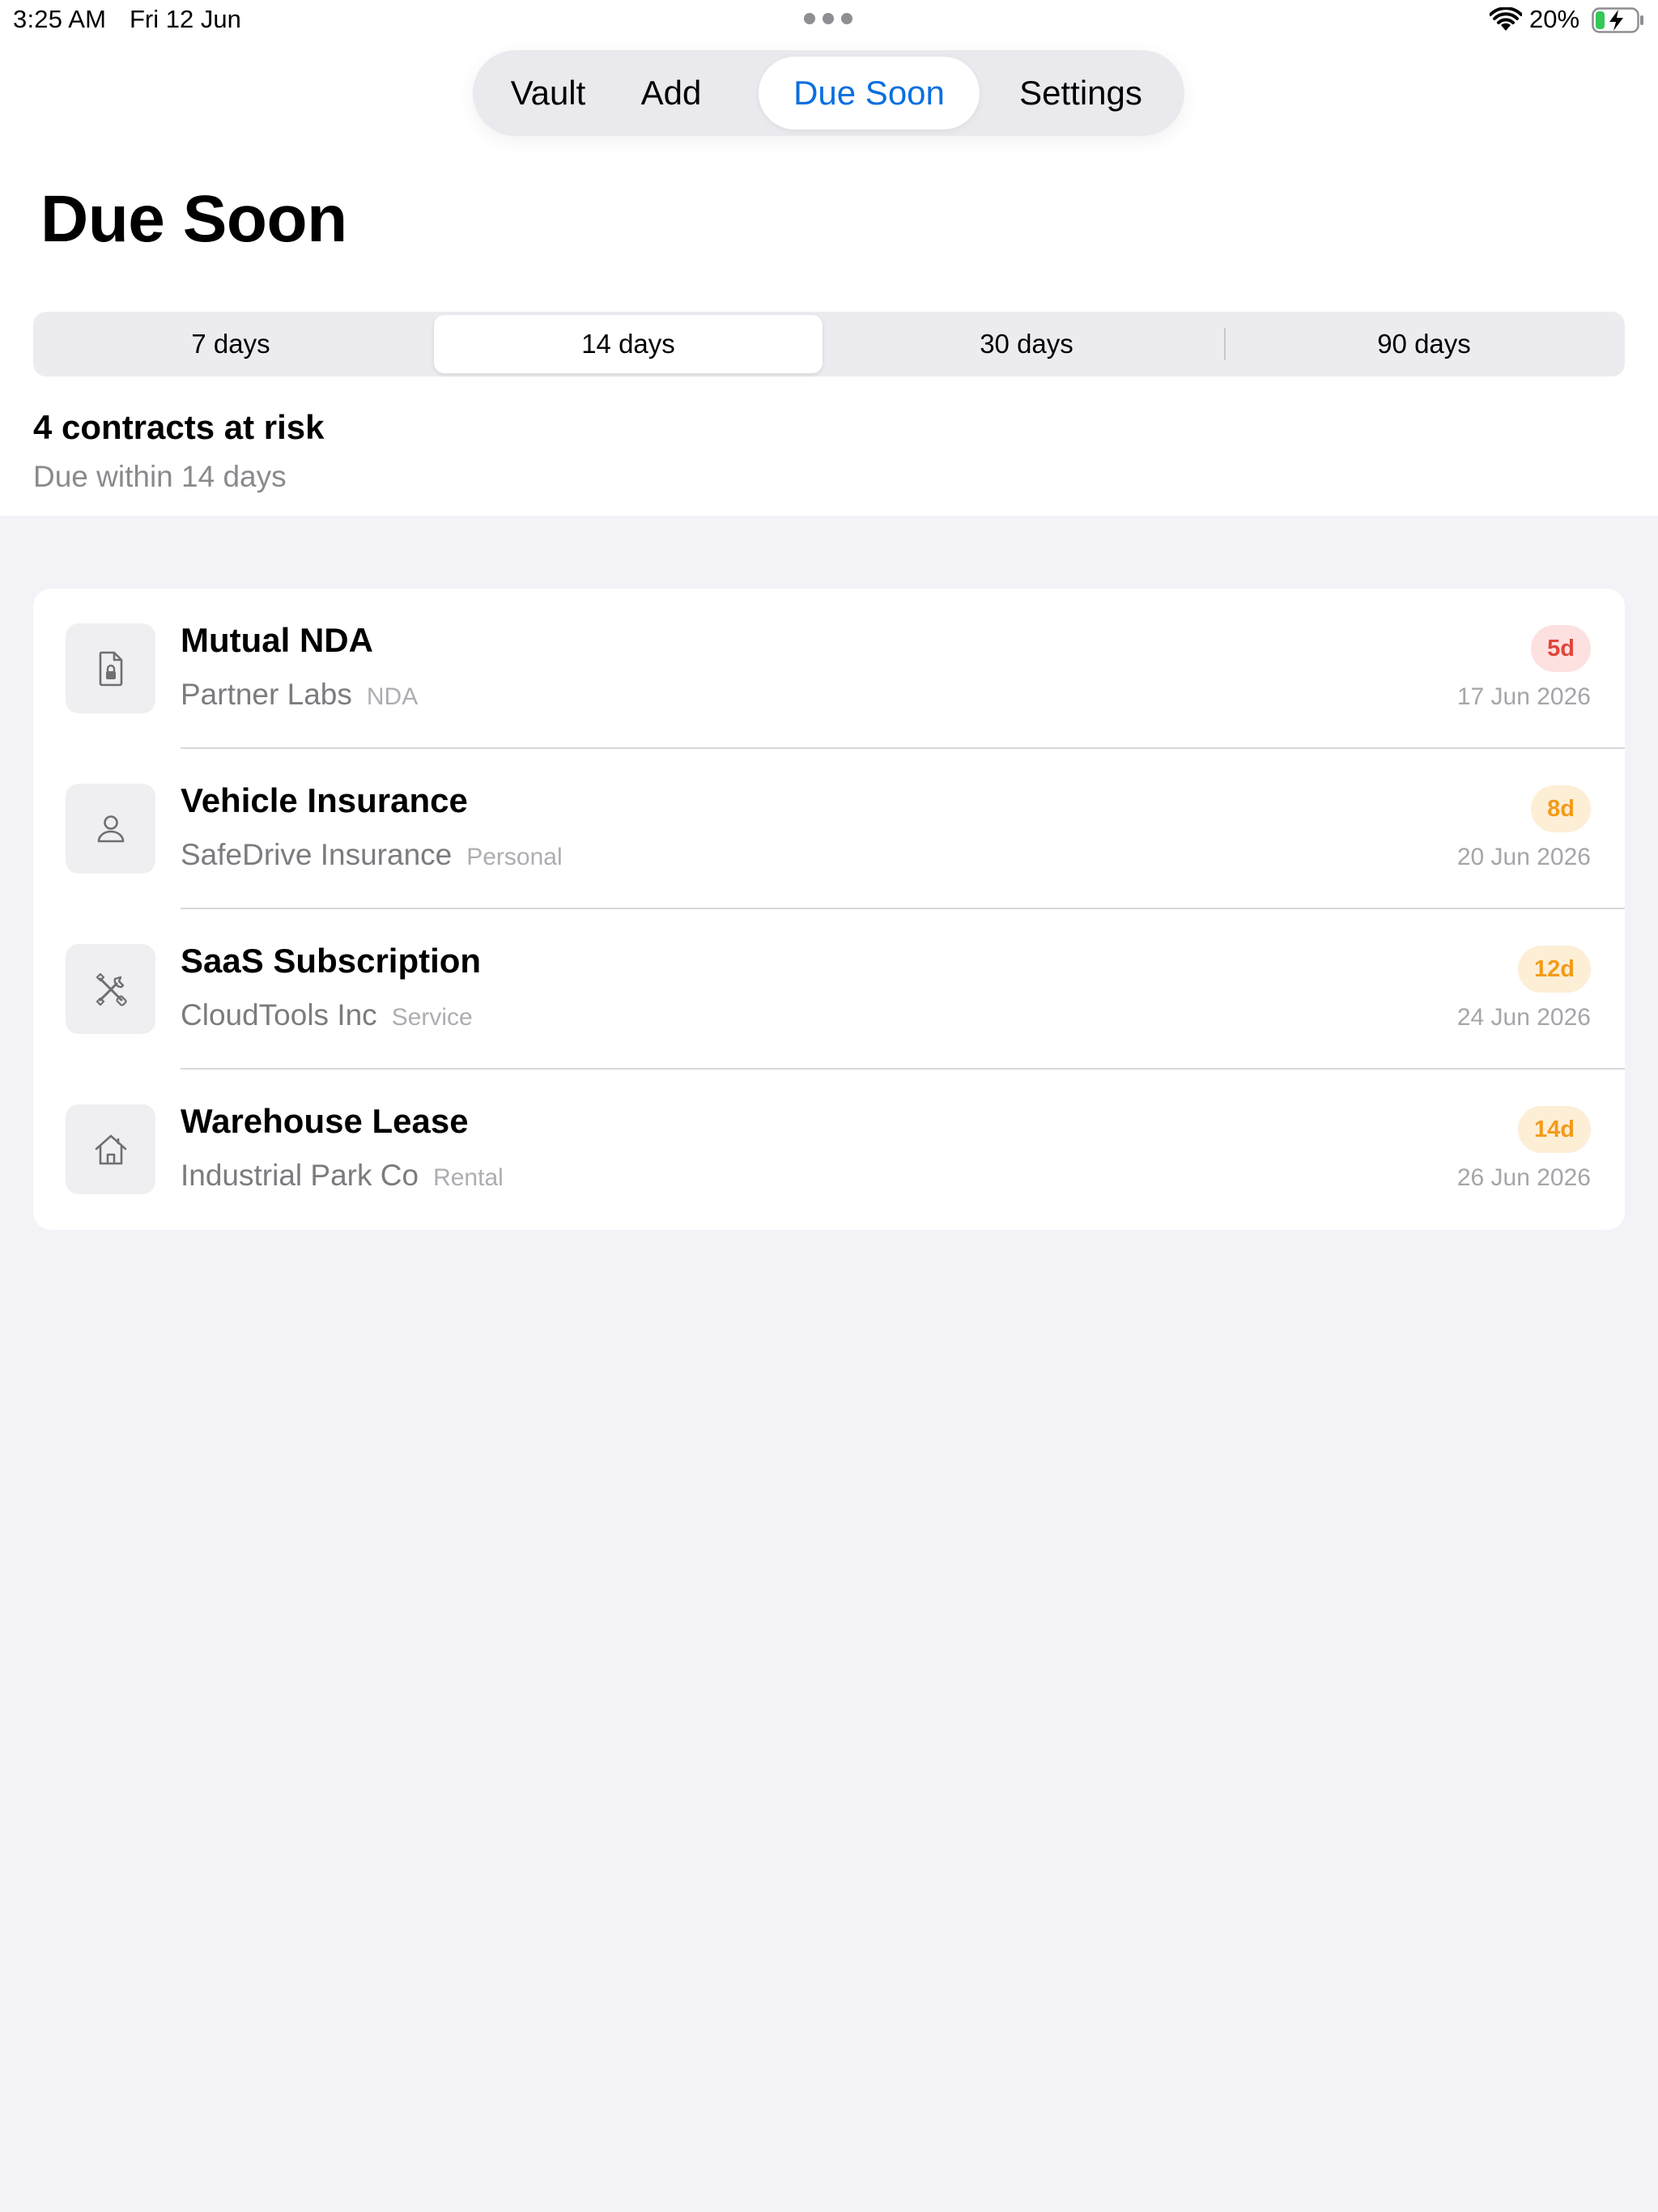 This screenshot has height=2212, width=1658. What do you see at coordinates (1225, 344) in the screenshot?
I see `segment-divider` at bounding box center [1225, 344].